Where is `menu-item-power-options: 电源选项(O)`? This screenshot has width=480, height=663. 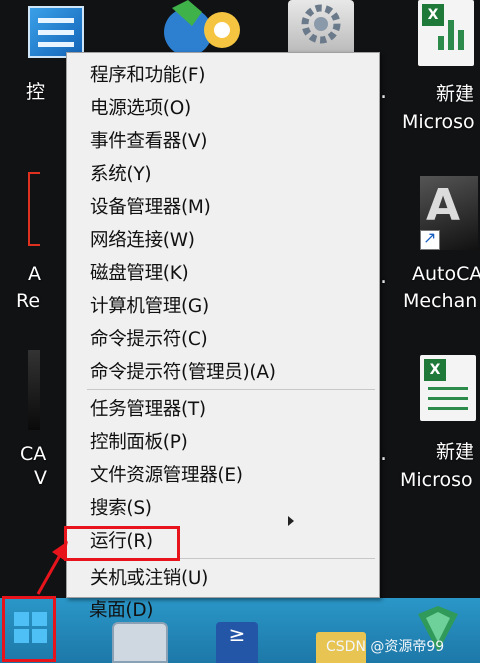
menu-item-power-options: 电源选项(O) is located at coordinates (140, 109).